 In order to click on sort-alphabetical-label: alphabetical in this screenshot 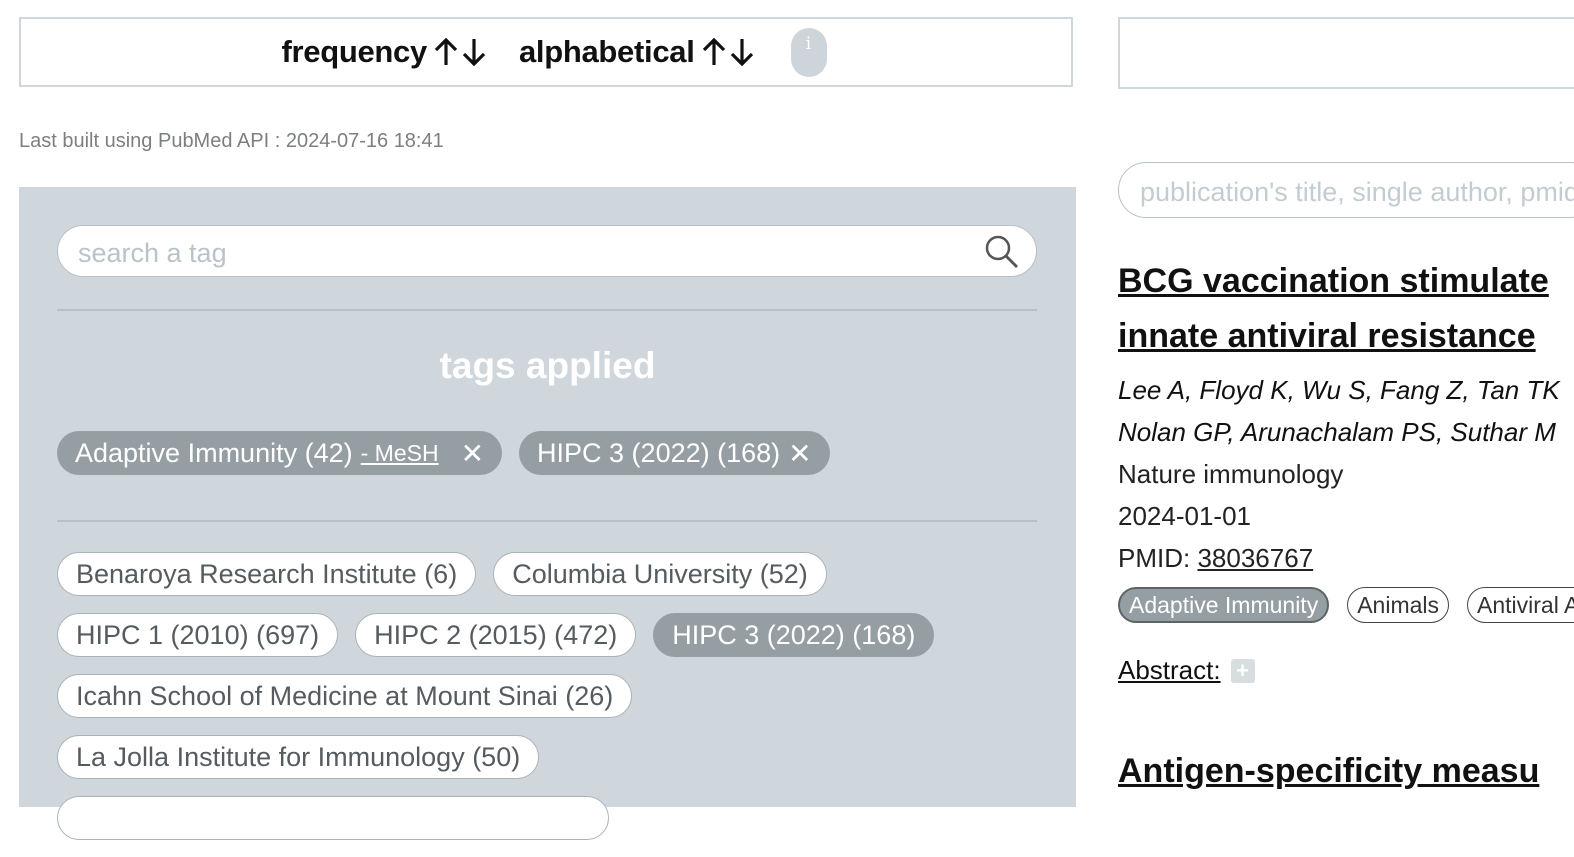, I will do `click(606, 51)`.